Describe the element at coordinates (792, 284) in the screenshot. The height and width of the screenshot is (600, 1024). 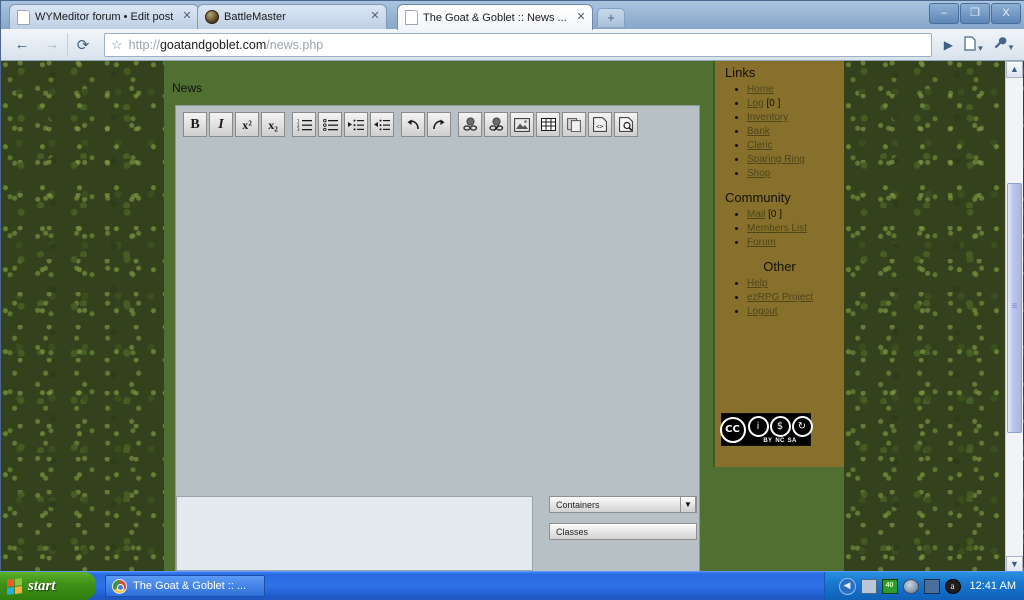
I see `list-item: Help` at that location.